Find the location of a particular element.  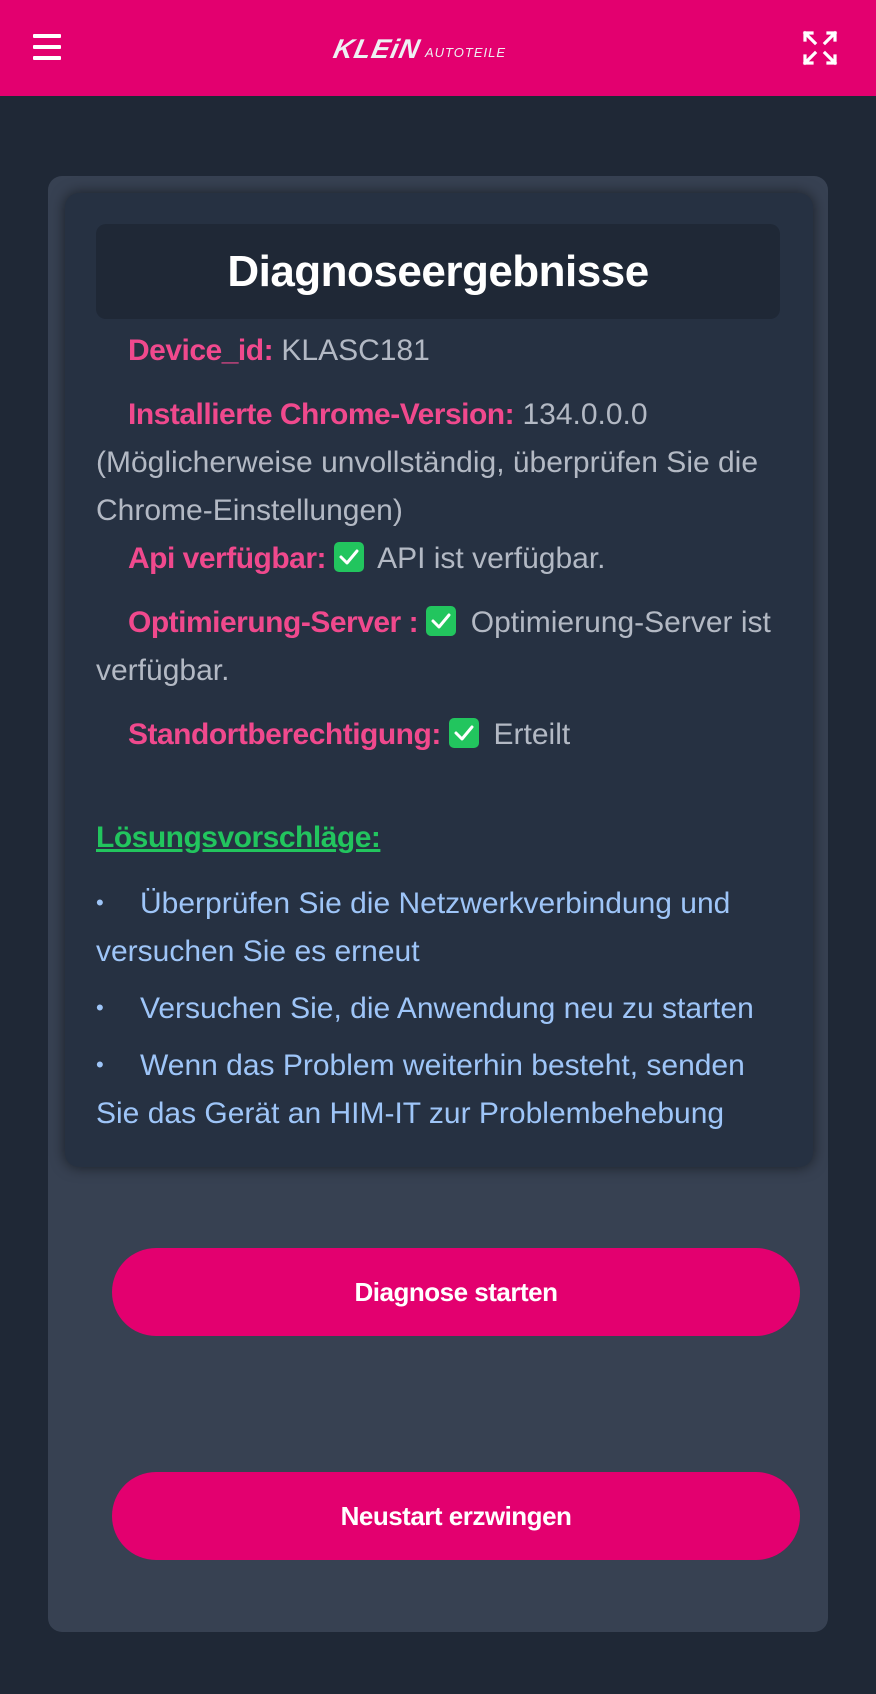

location-permission-row: Standortberechtigung: Erteilt is located at coordinates (441, 735).